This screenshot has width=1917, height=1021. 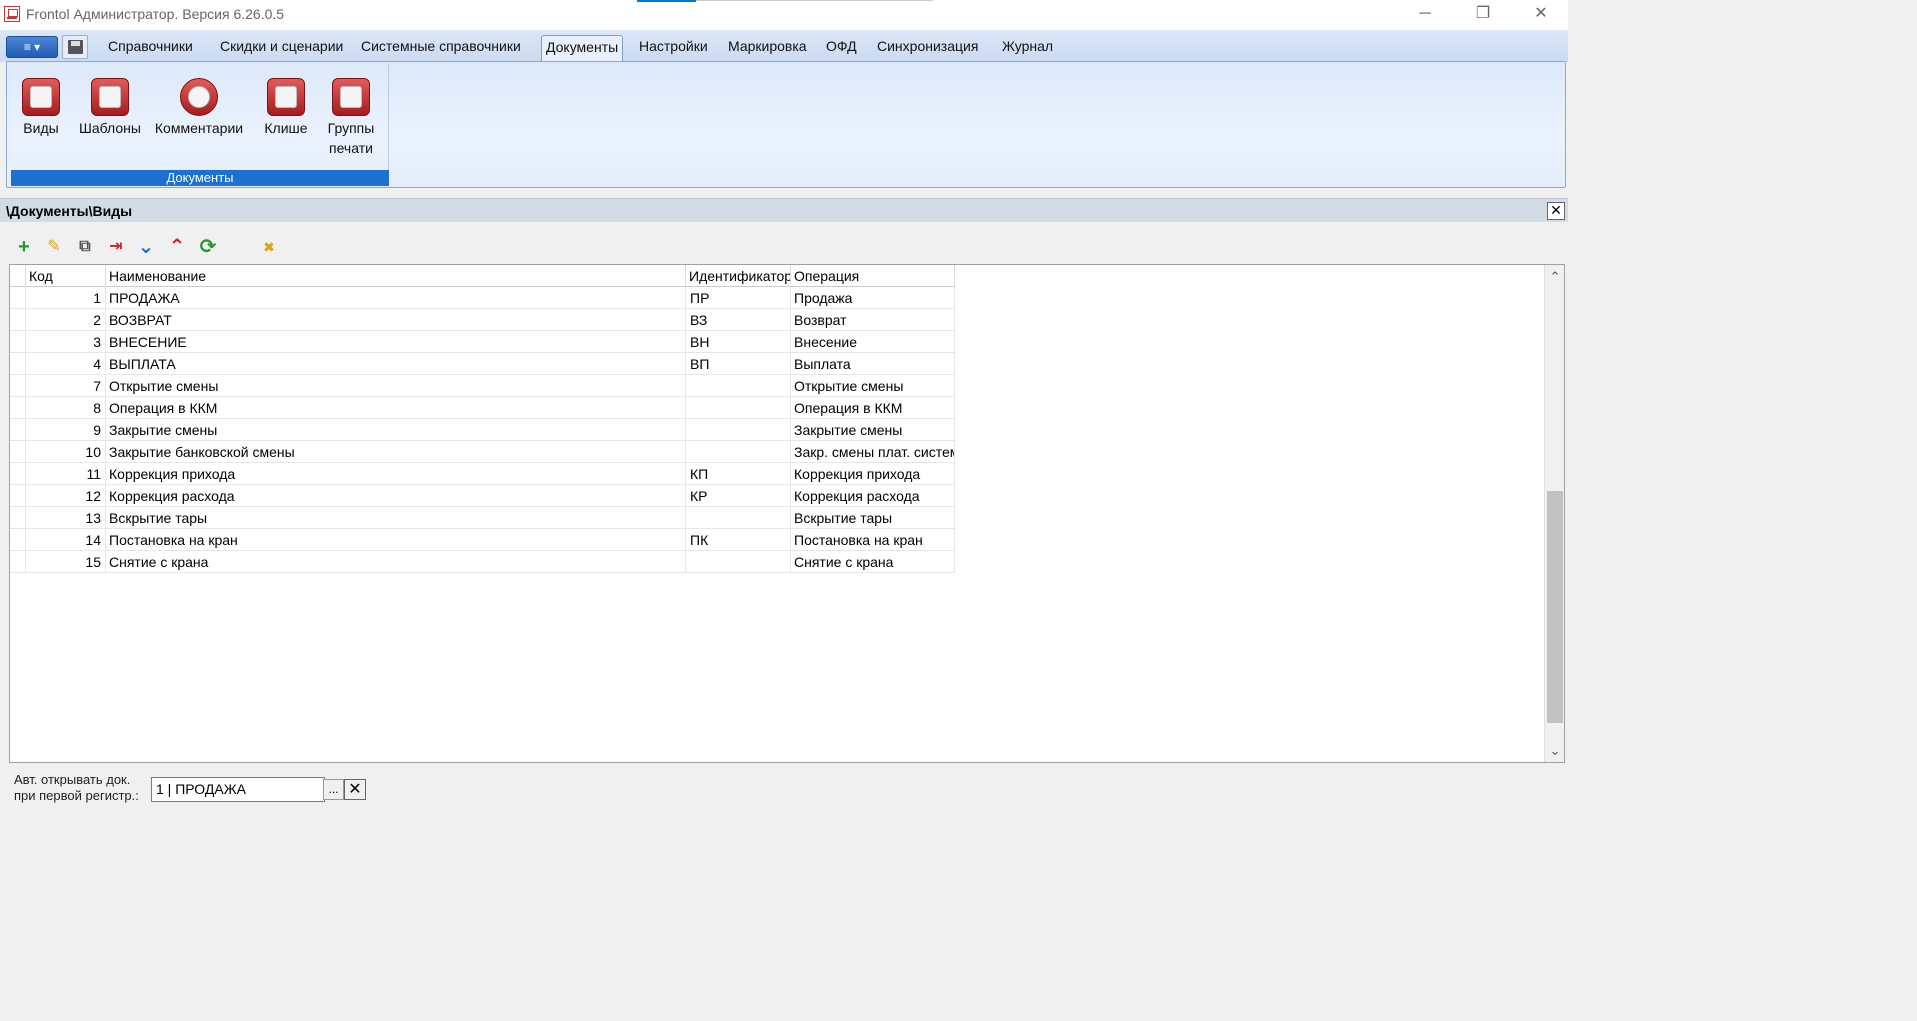 What do you see at coordinates (873, 320) in the screenshot?
I see `cell-operation: Возврат` at bounding box center [873, 320].